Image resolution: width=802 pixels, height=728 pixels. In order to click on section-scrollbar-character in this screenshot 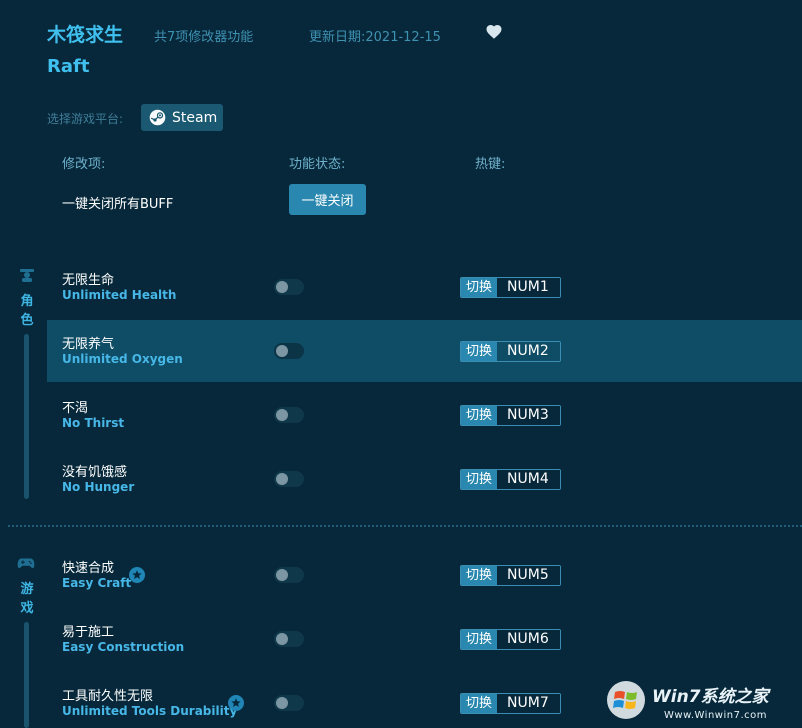, I will do `click(26, 416)`.